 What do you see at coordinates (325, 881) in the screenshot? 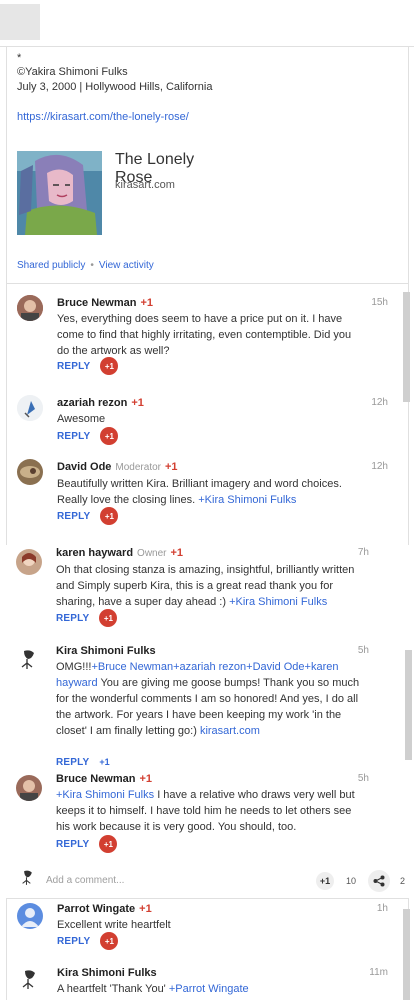
I see `post-plus-one-button: +1` at bounding box center [325, 881].